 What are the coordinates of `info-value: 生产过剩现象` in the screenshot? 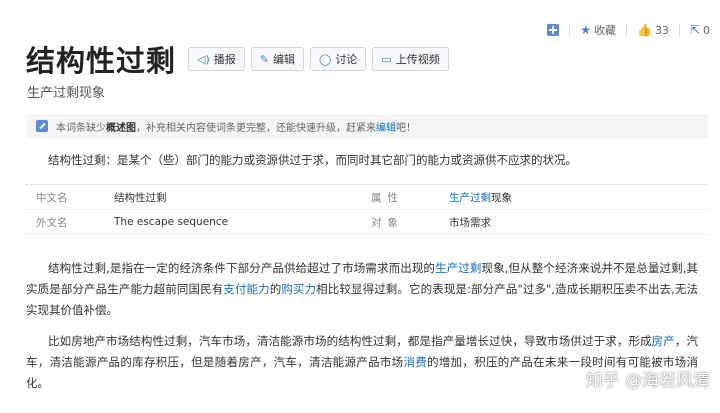 It's located at (480, 197).